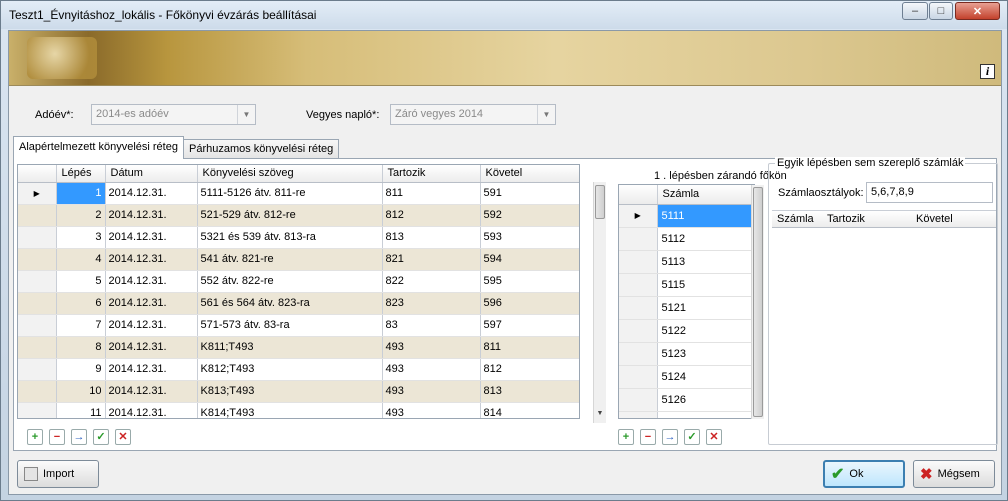 The image size is (1008, 501). What do you see at coordinates (431, 215) in the screenshot?
I see `cell-tartozik: 812` at bounding box center [431, 215].